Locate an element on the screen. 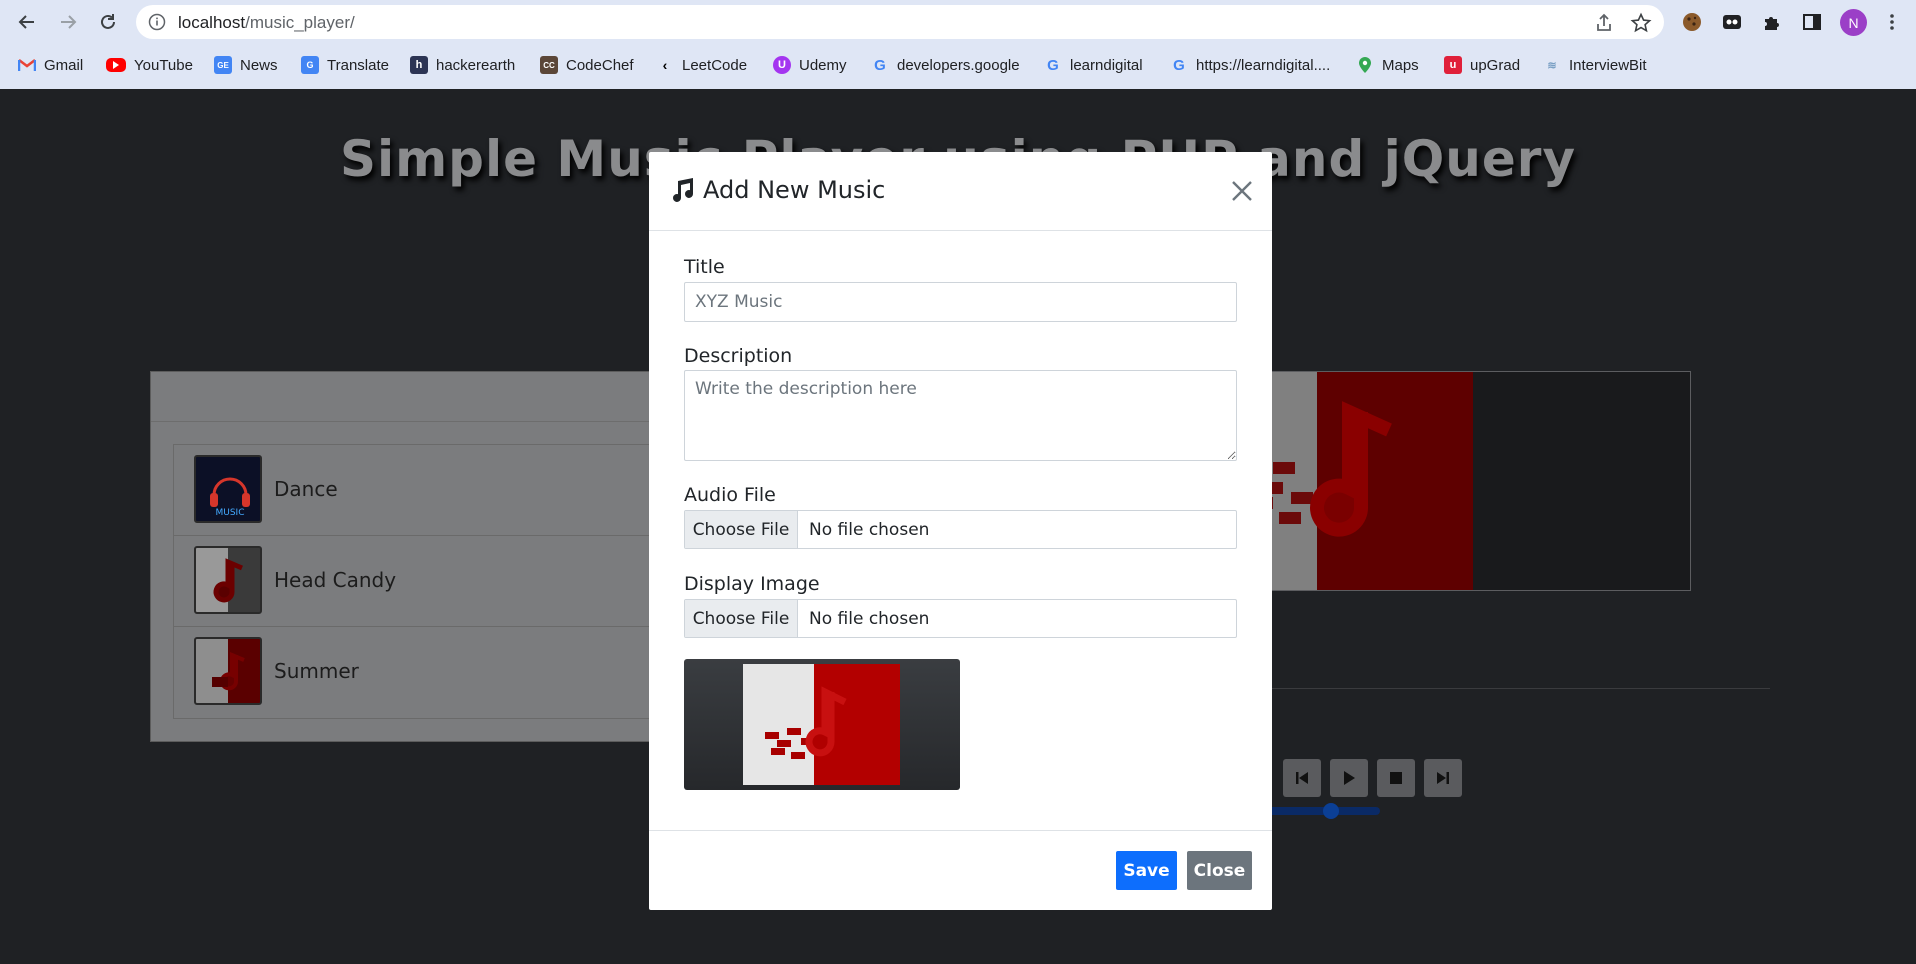 Image resolution: width=1916 pixels, height=964 pixels. reload-icon is located at coordinates (108, 21).